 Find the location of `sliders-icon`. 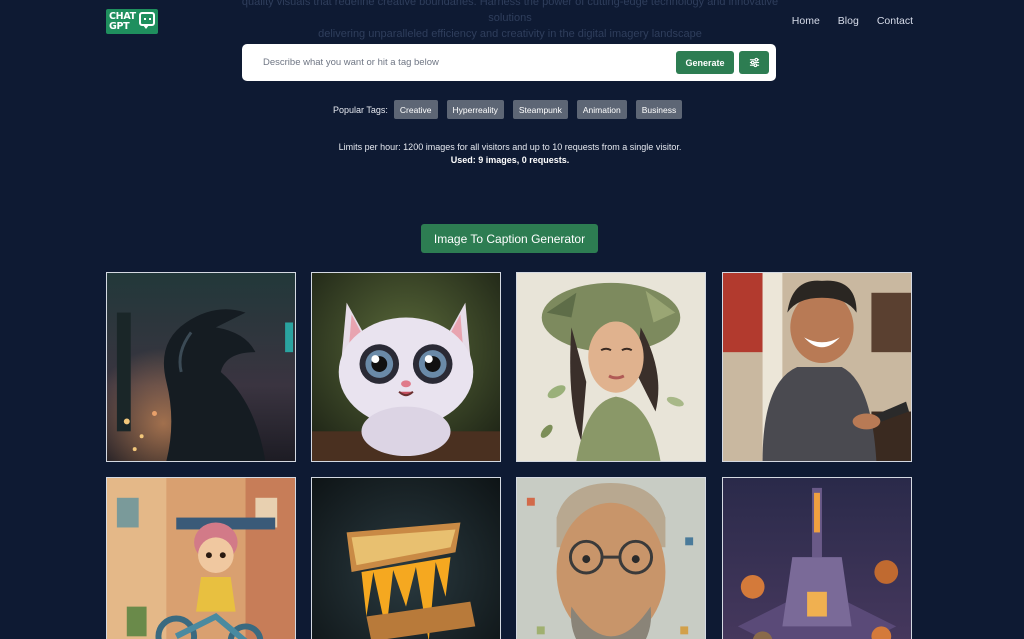

sliders-icon is located at coordinates (754, 62).